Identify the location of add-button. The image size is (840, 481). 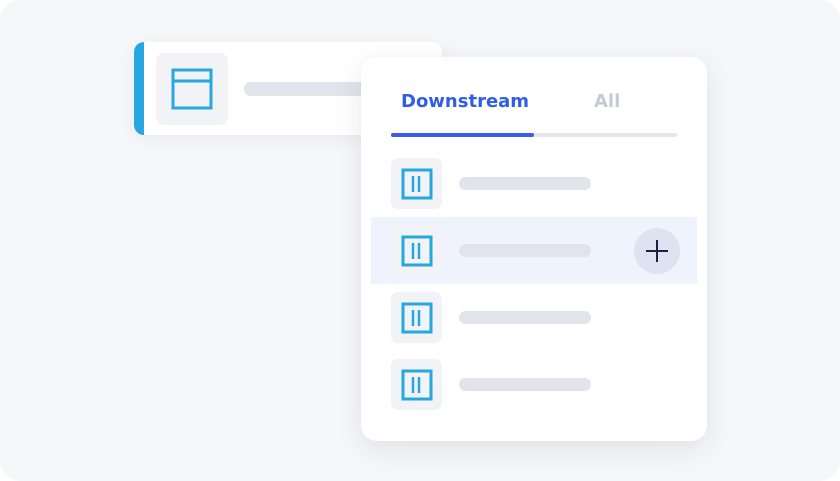
(657, 251).